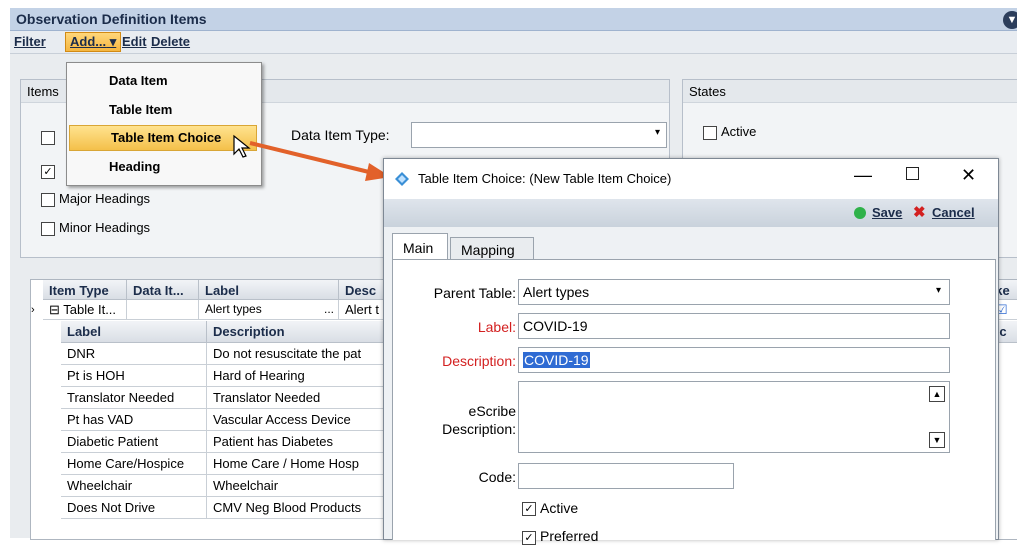 Image resolution: width=1017 pixels, height=545 pixels. What do you see at coordinates (320, 161) in the screenshot?
I see `annotation-arrow-icon` at bounding box center [320, 161].